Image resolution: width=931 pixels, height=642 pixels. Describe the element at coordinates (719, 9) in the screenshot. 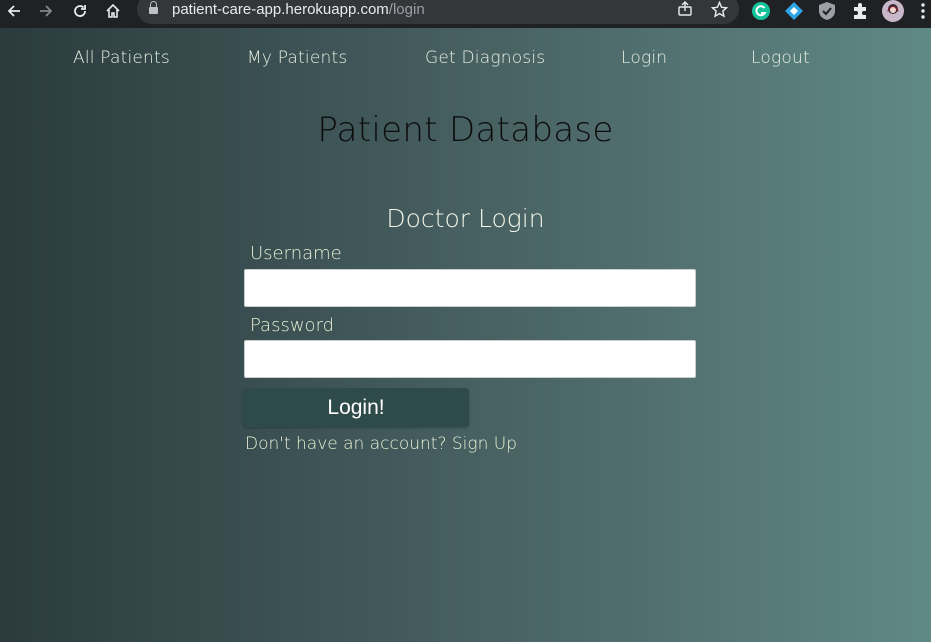

I see `star-icon` at that location.